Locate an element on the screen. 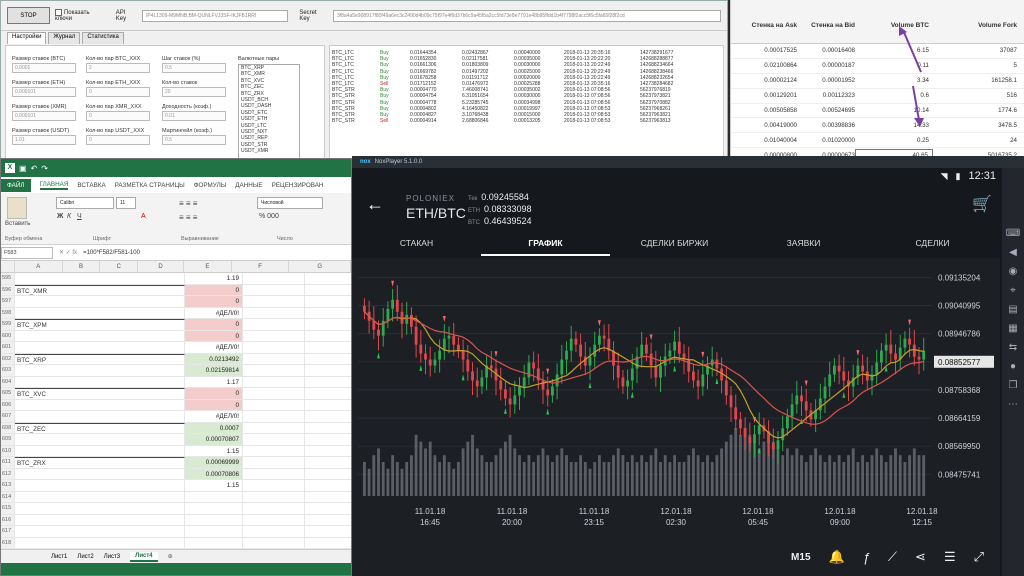  field-input: 1.01 is located at coordinates (44, 140).